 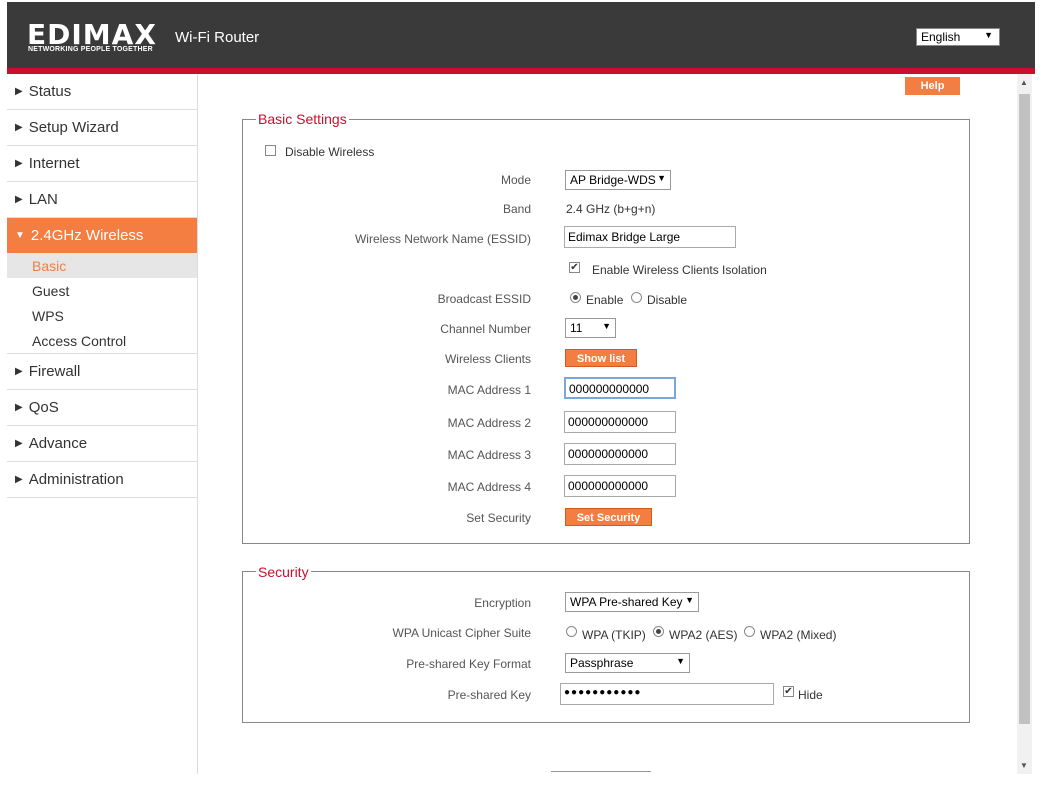 What do you see at coordinates (217, 37) in the screenshot?
I see `app-title: Wi-Fi Router` at bounding box center [217, 37].